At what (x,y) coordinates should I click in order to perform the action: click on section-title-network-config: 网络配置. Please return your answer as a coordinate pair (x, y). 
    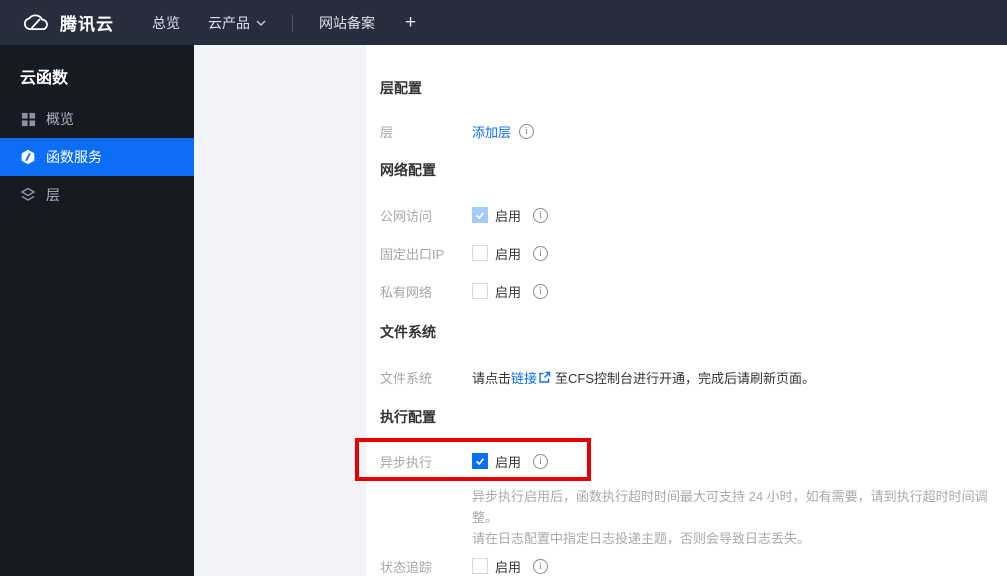
    Looking at the image, I should click on (408, 170).